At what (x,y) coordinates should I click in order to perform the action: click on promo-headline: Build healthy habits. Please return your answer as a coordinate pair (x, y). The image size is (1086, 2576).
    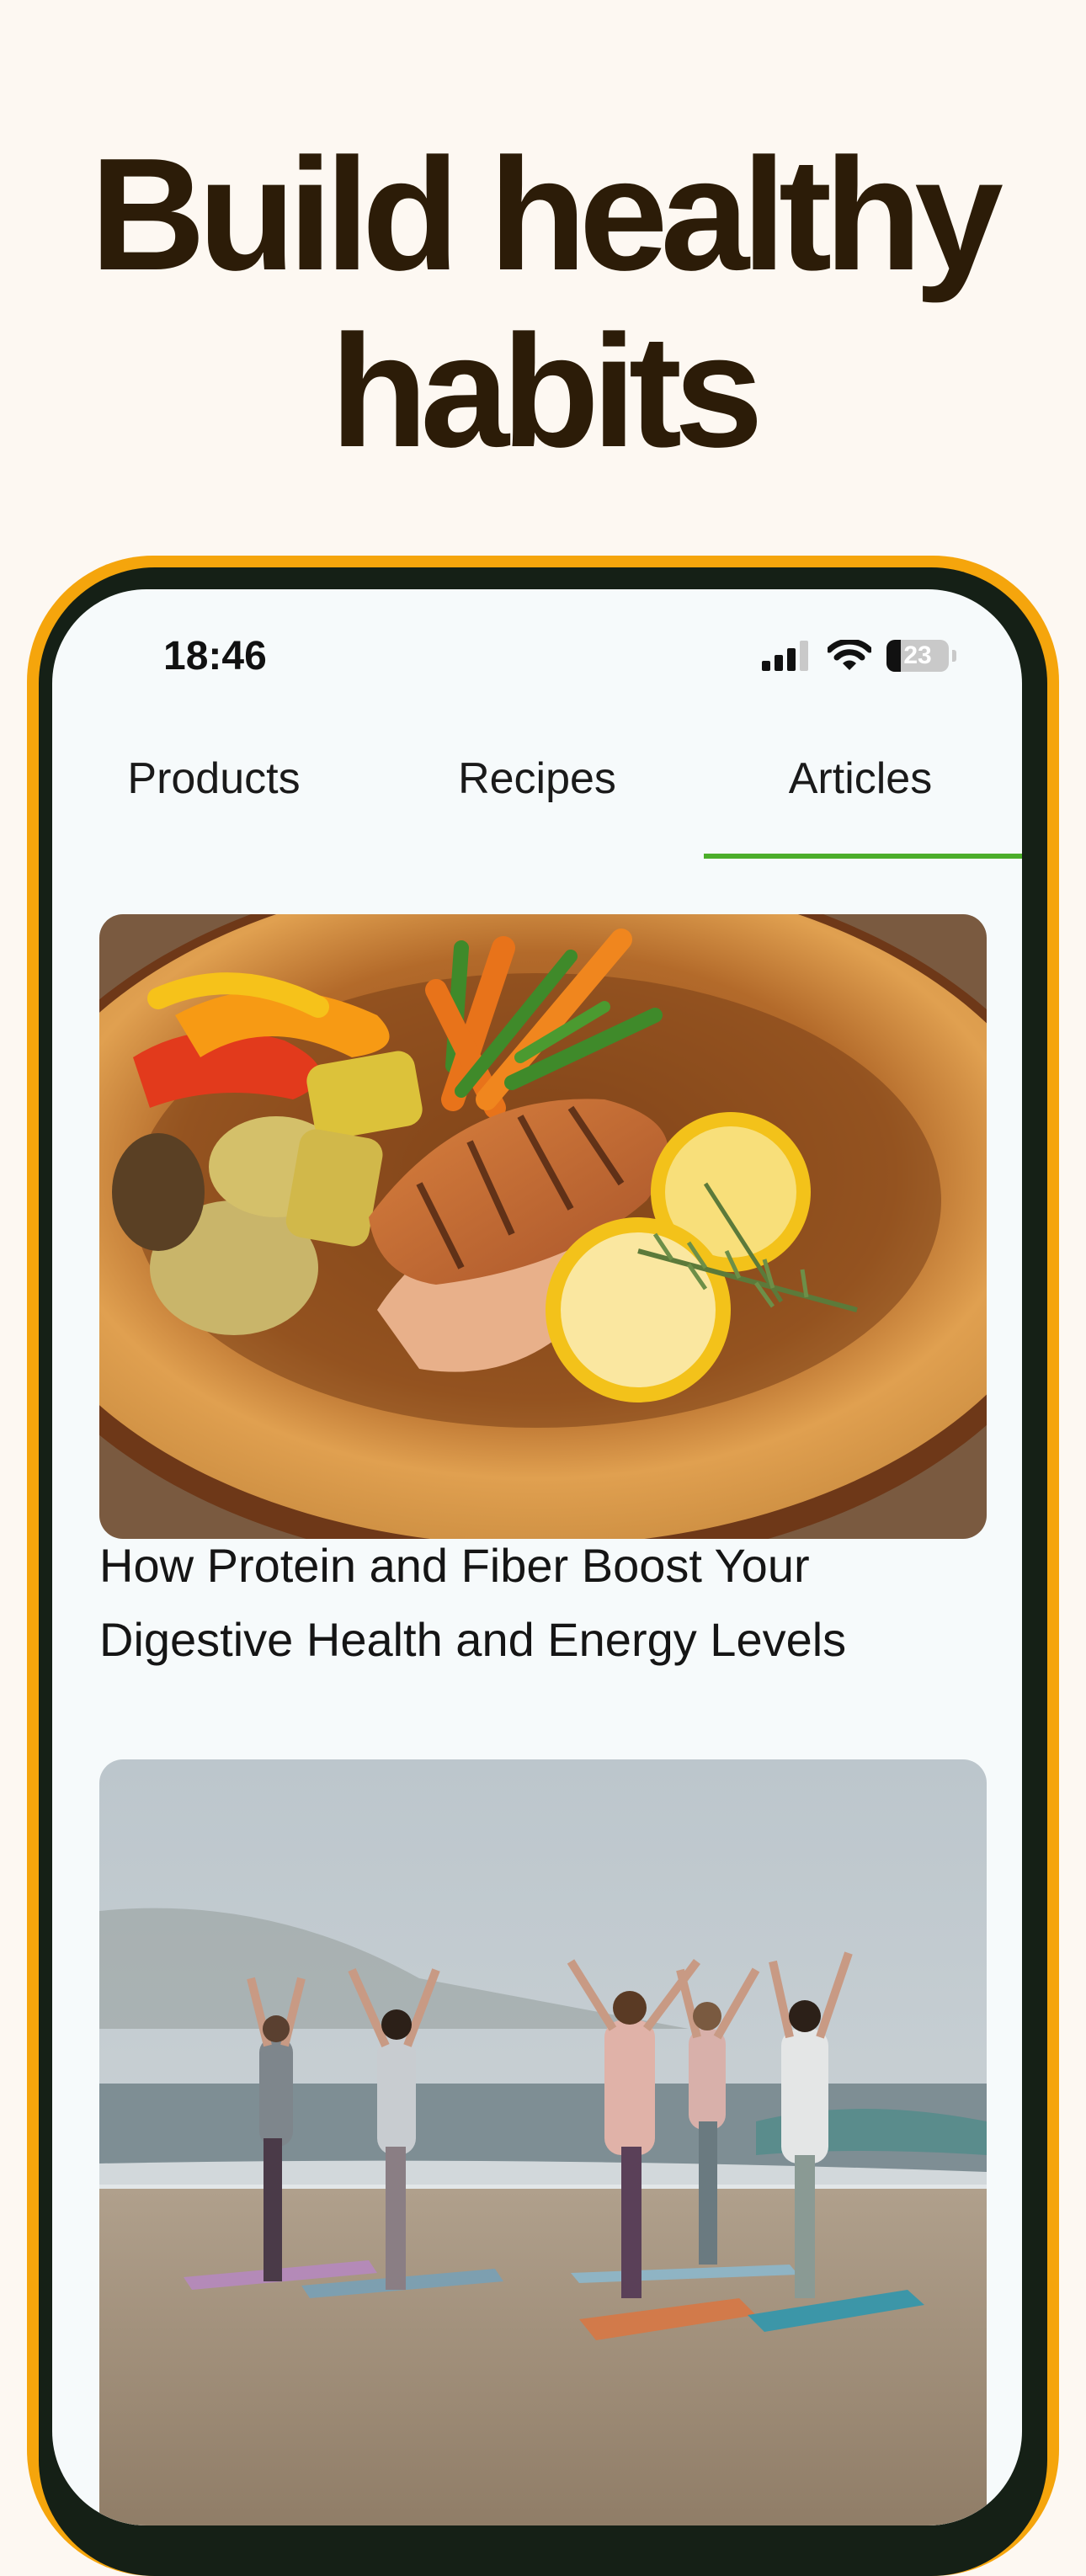
    Looking at the image, I should click on (543, 303).